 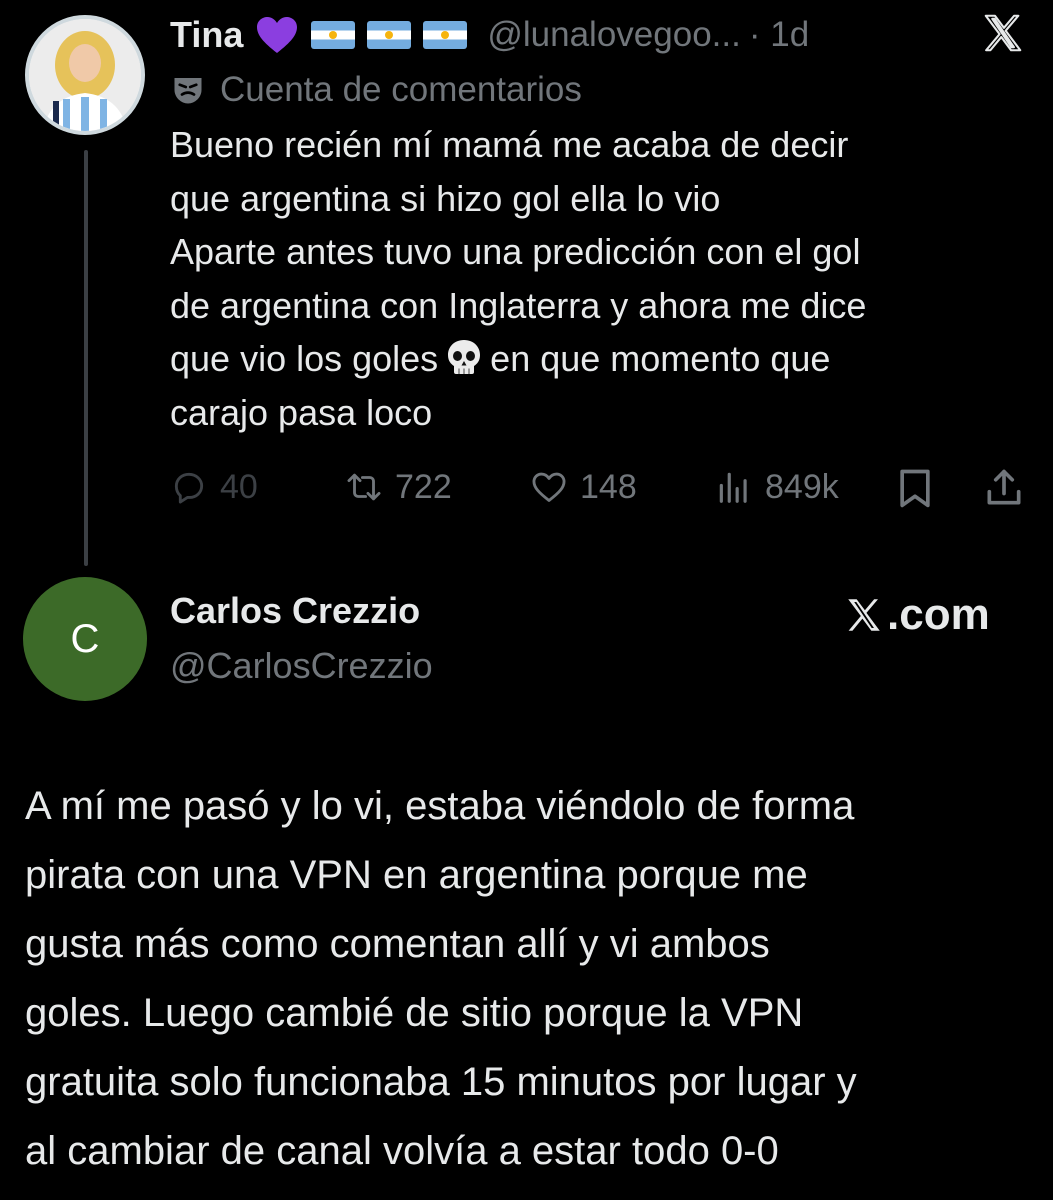 What do you see at coordinates (445, 198) in the screenshot?
I see `tweet-line: que argentina si hizo gol ella lo vio` at bounding box center [445, 198].